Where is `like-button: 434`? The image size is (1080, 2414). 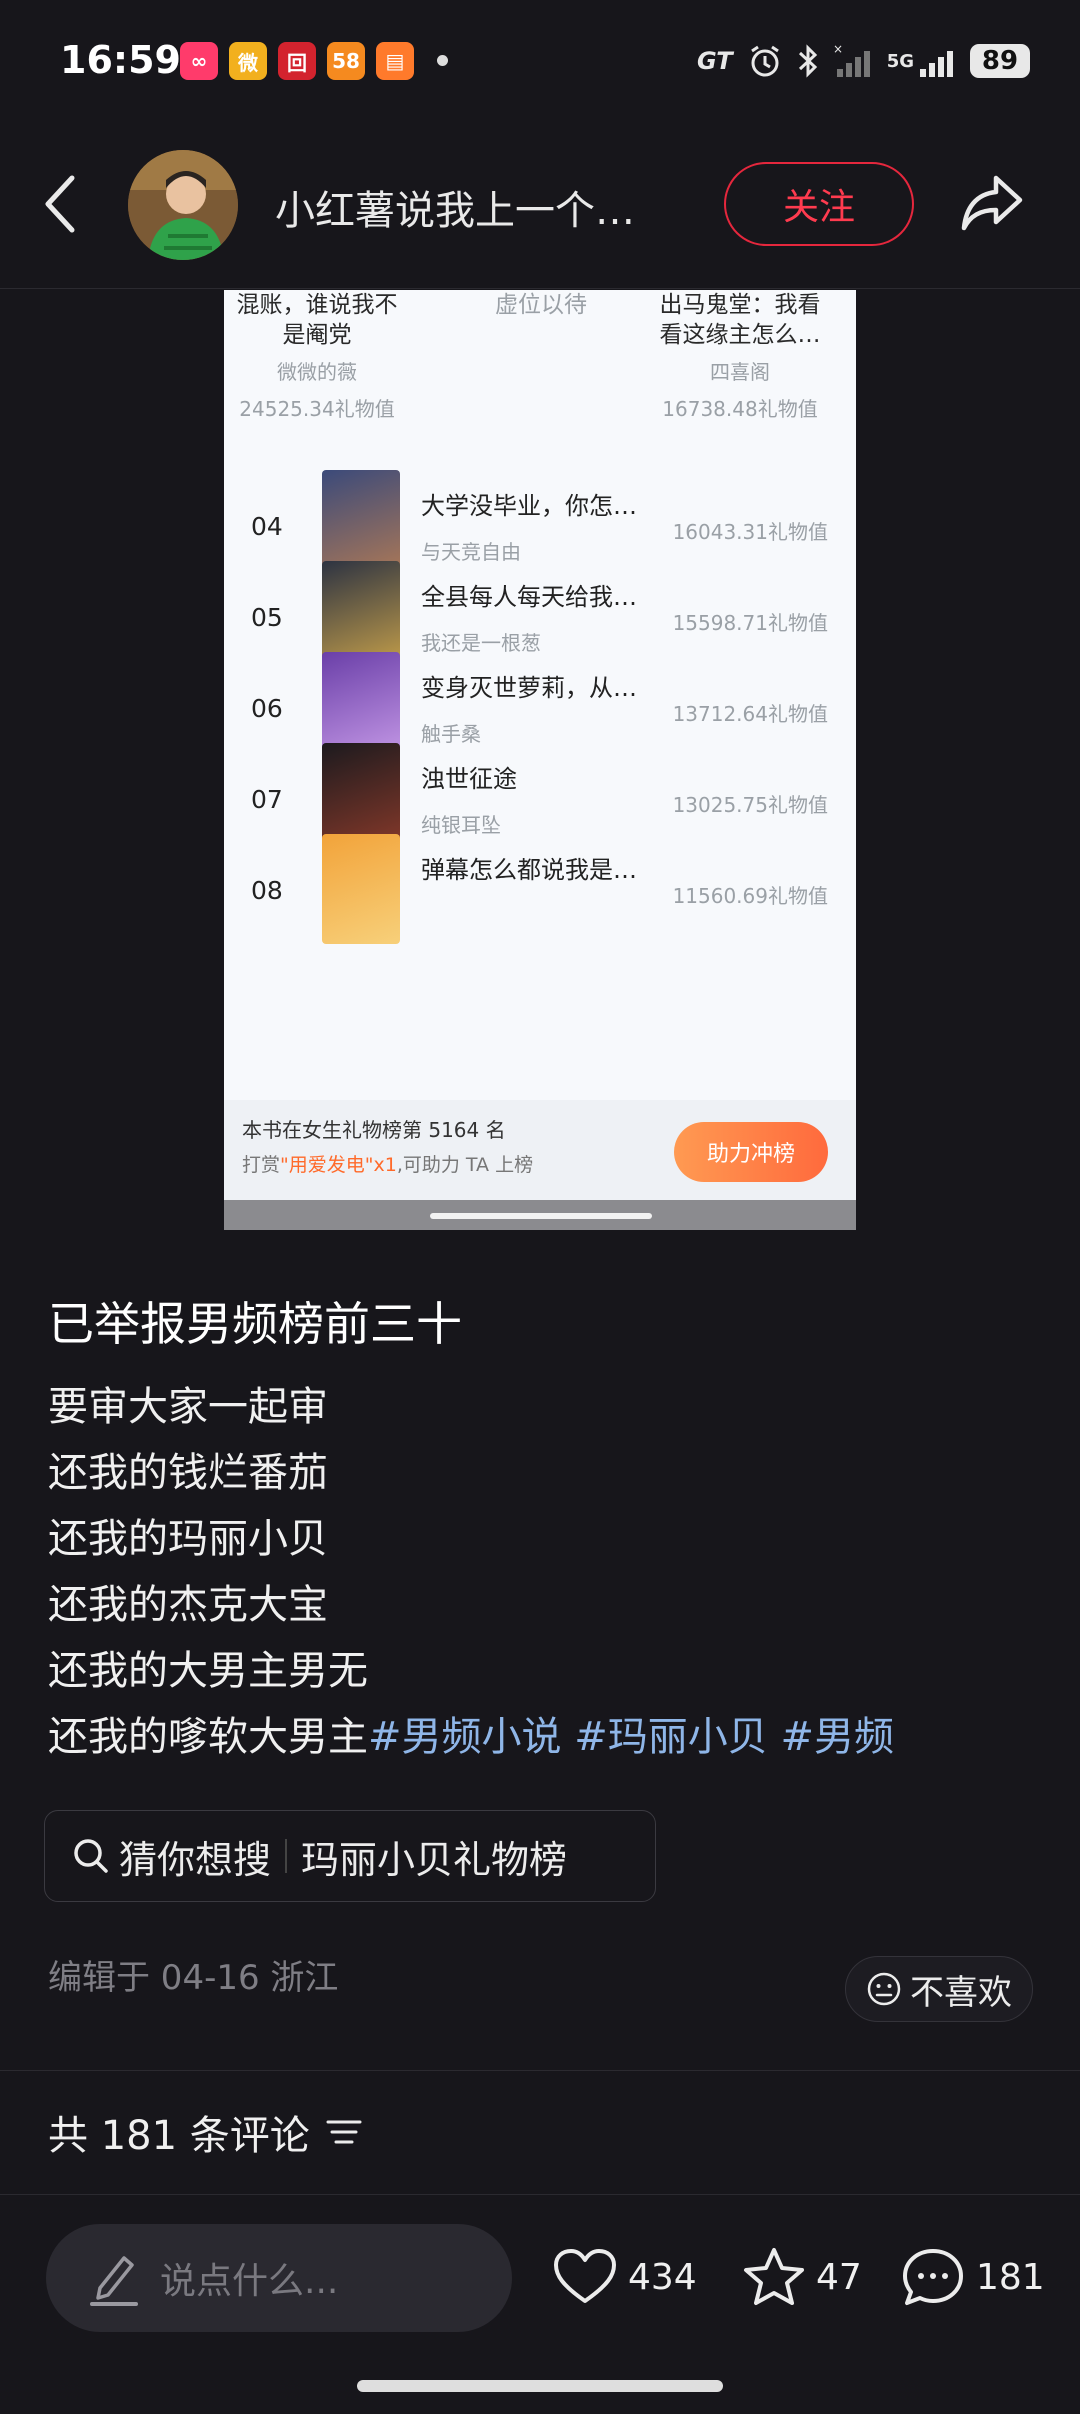 like-button: 434 is located at coordinates (624, 2277).